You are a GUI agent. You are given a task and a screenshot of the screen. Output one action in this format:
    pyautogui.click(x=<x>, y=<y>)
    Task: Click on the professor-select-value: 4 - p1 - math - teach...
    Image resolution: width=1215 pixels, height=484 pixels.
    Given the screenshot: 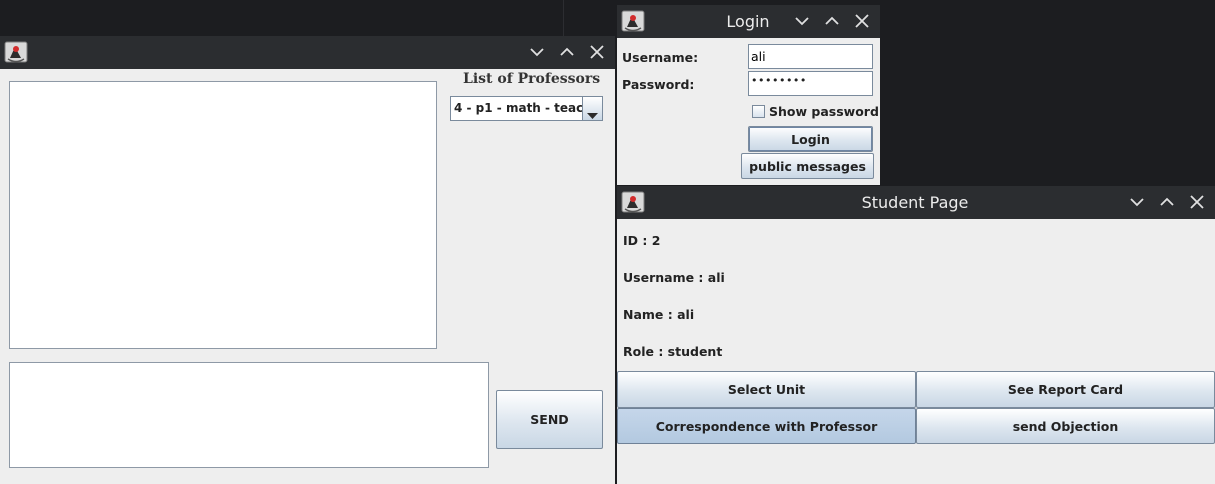 What is the action you would take?
    pyautogui.click(x=518, y=108)
    